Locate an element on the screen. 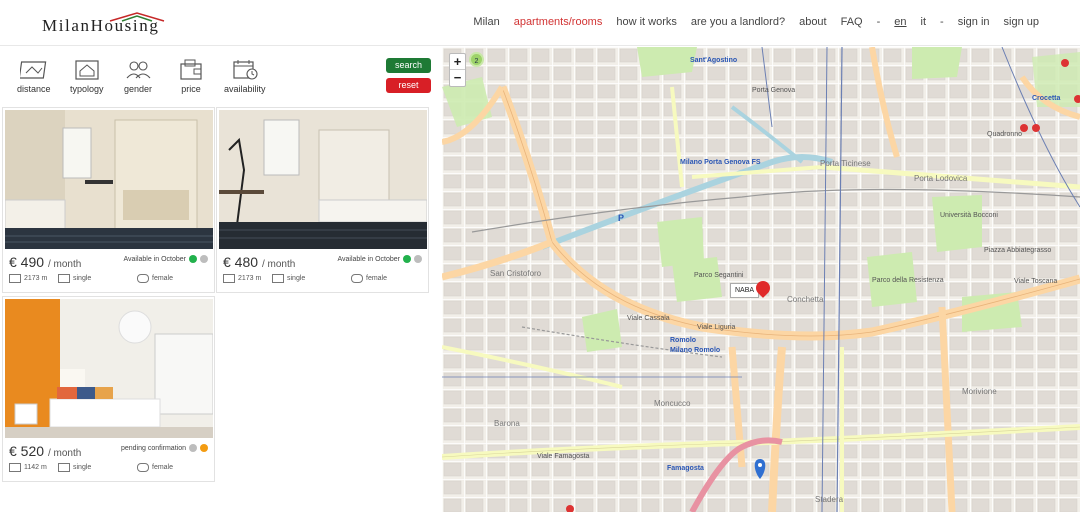  nav-item: sign in is located at coordinates (974, 22).